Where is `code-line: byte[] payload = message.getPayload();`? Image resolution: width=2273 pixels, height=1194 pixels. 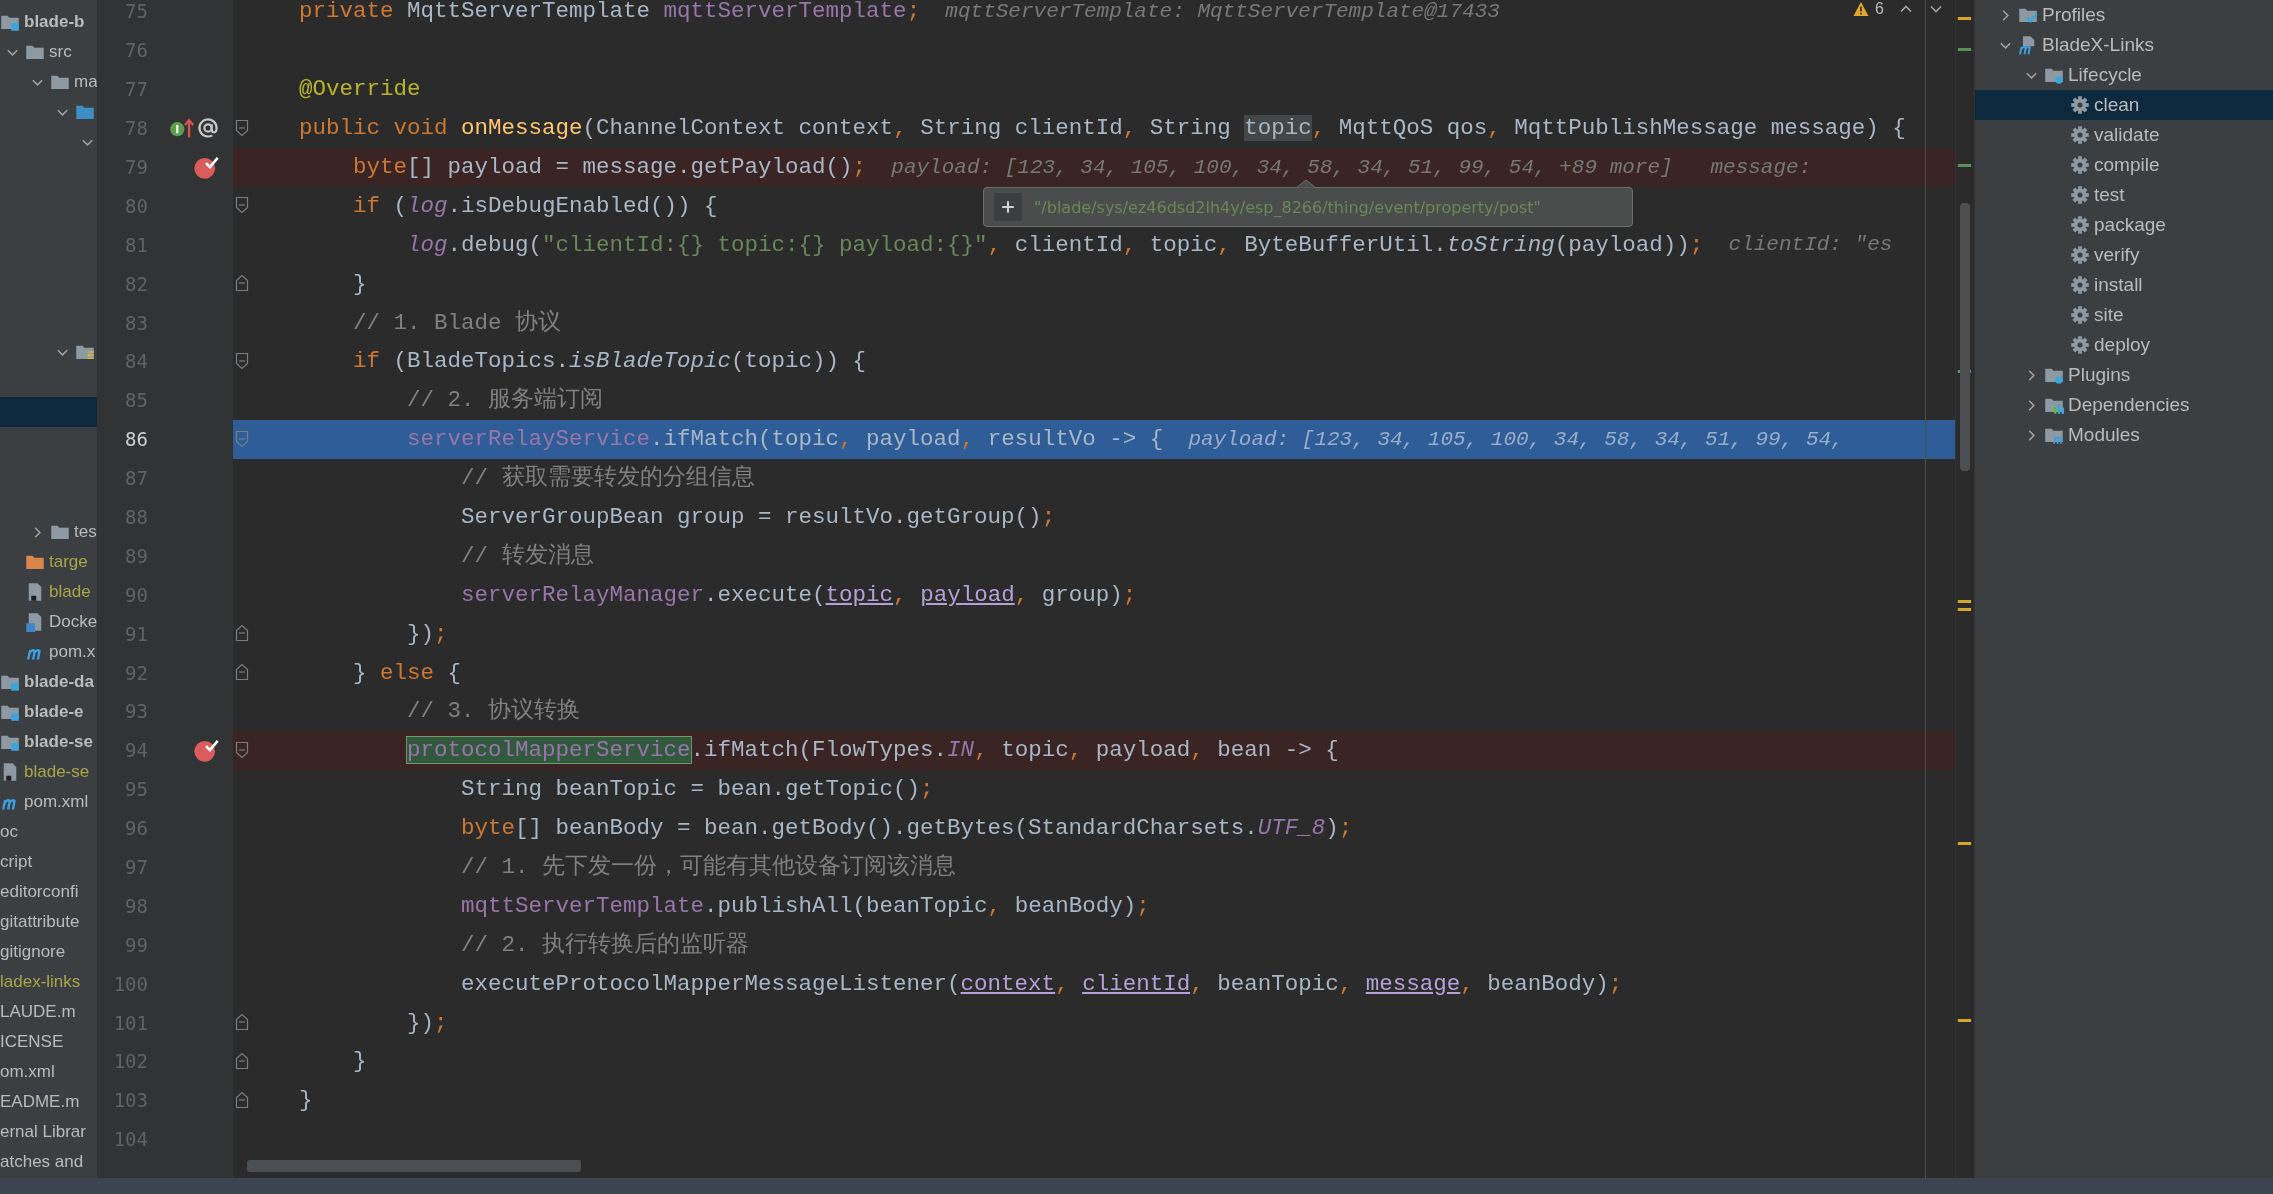
code-line: byte[] payload = message.getPayload(); is located at coordinates (610, 167).